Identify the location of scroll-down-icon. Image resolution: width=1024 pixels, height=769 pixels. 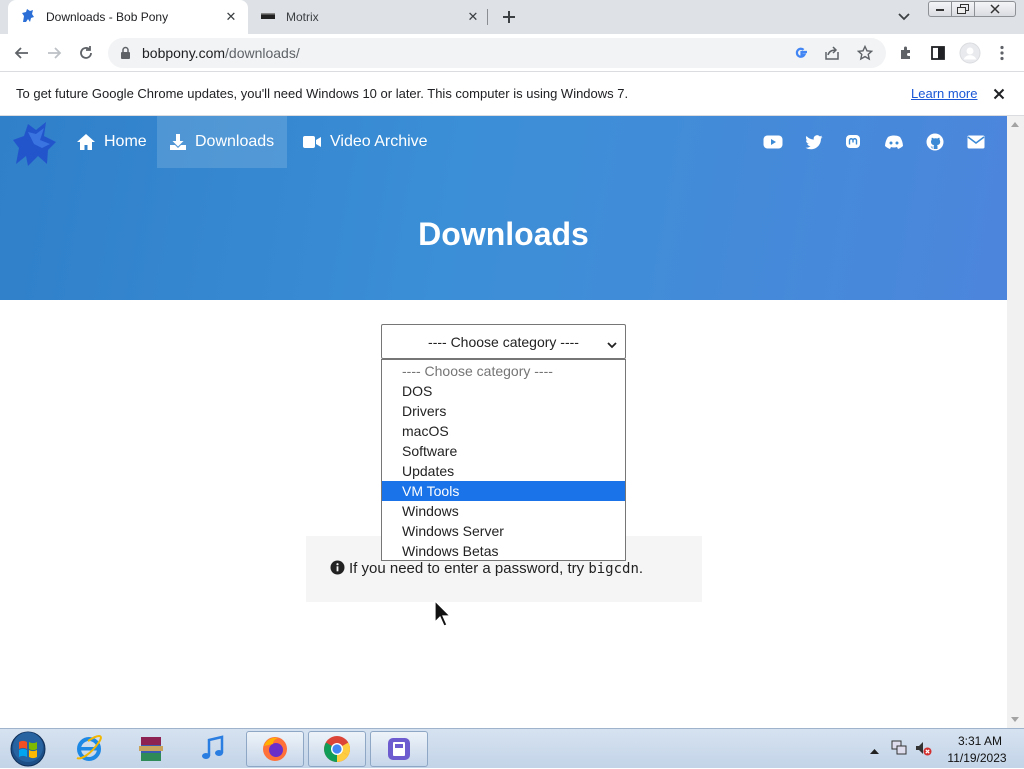
(1015, 719).